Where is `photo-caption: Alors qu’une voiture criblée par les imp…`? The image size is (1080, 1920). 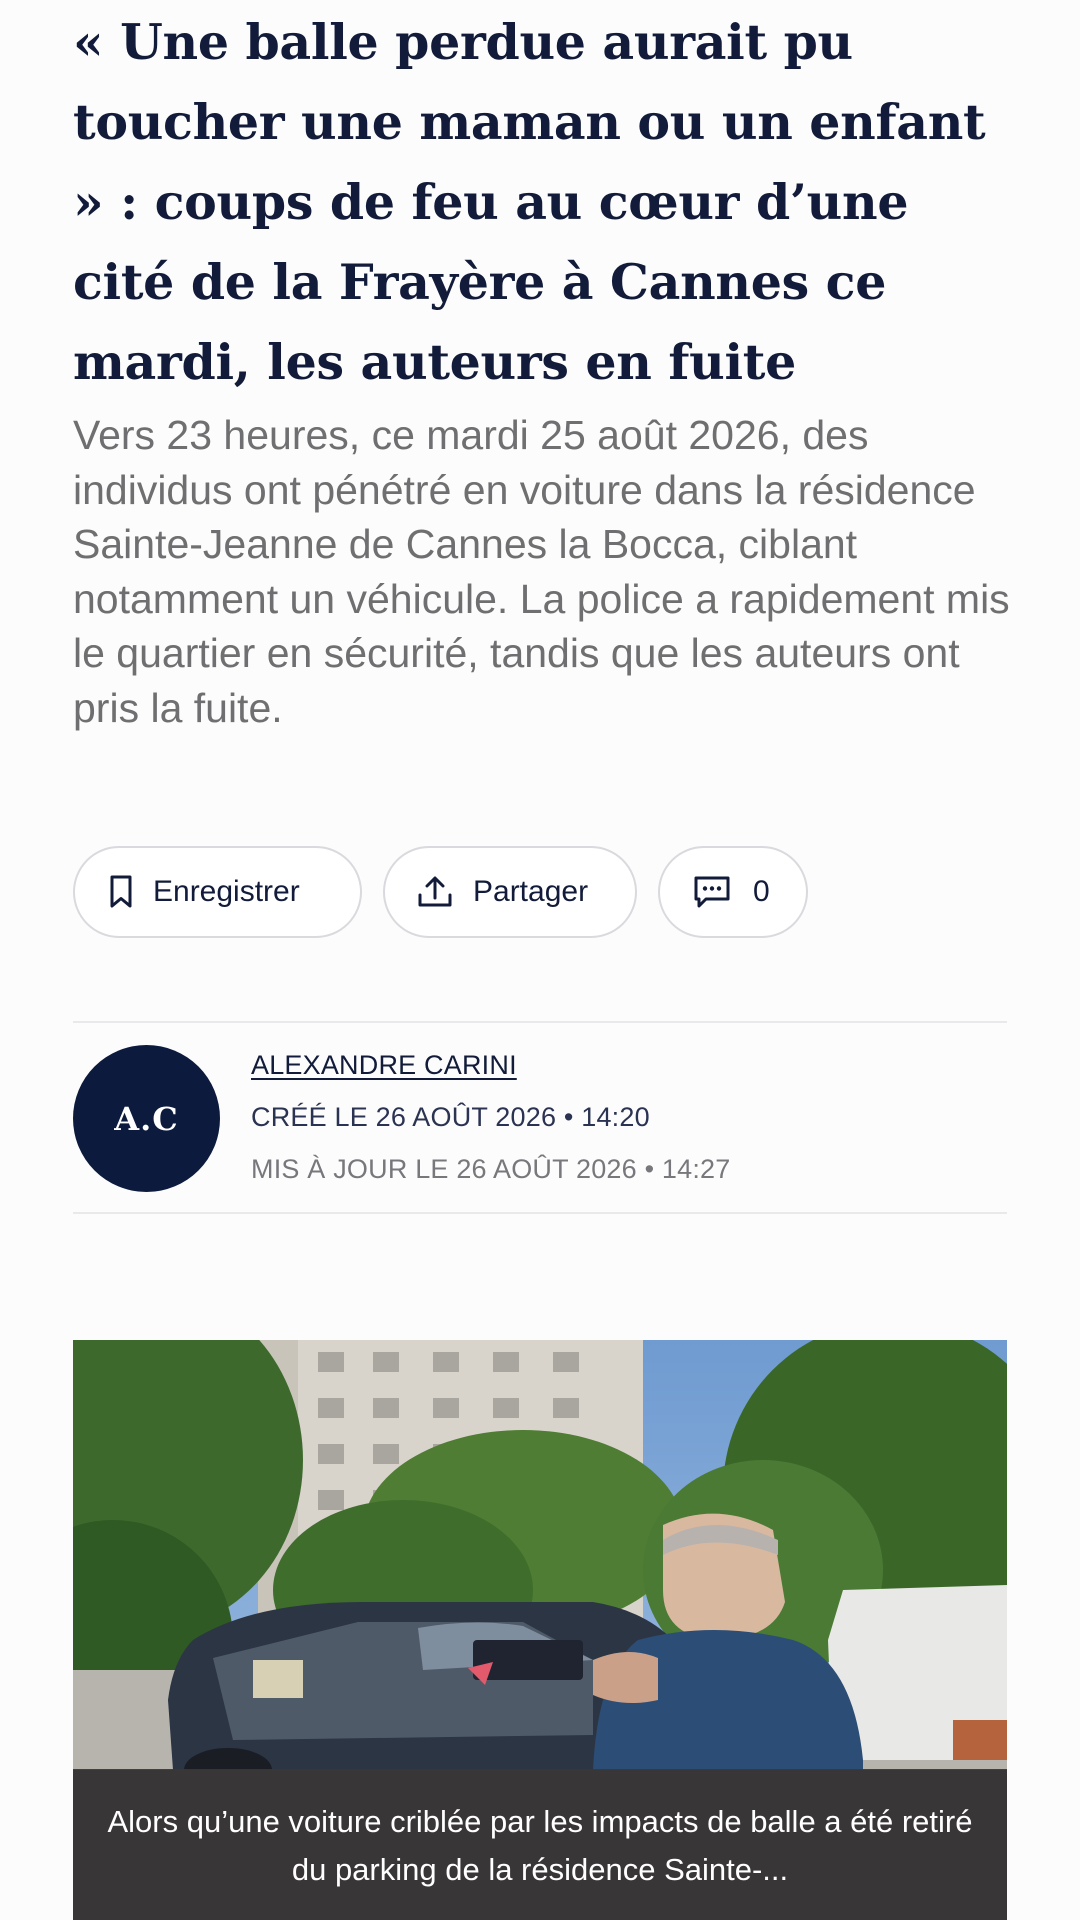 photo-caption: Alors qu’une voiture criblée par les imp… is located at coordinates (540, 1844).